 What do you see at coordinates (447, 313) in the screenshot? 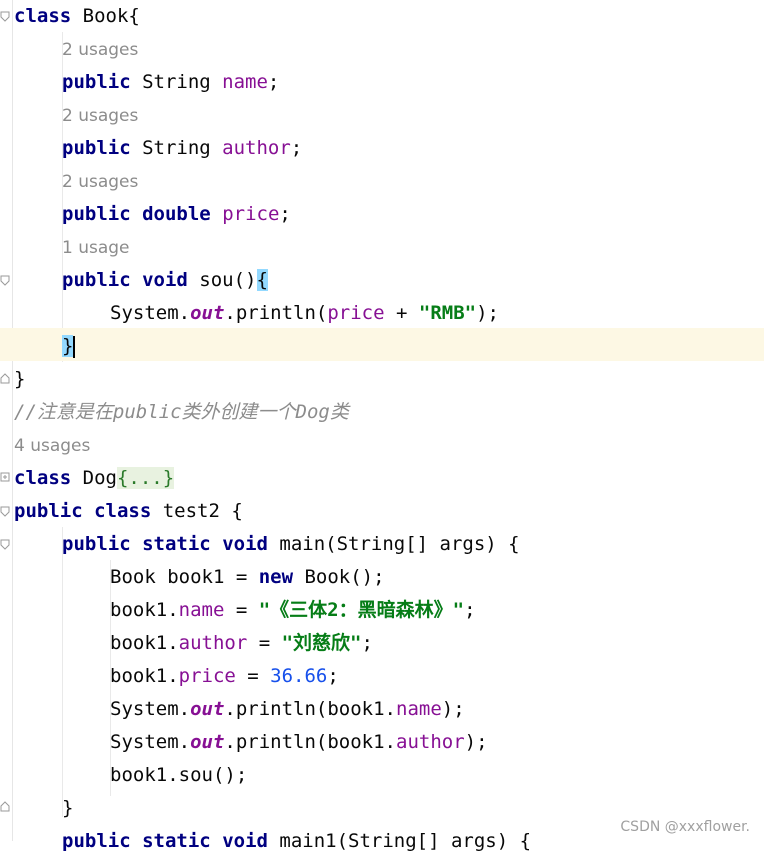
I see `string-literal: "RMB"` at bounding box center [447, 313].